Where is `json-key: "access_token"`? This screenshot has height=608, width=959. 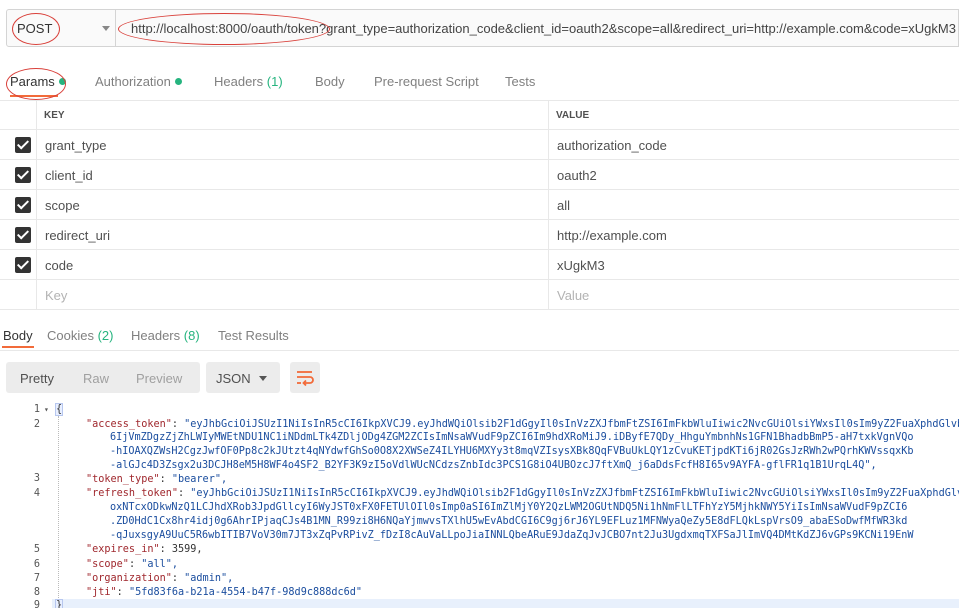 json-key: "access_token" is located at coordinates (129, 424).